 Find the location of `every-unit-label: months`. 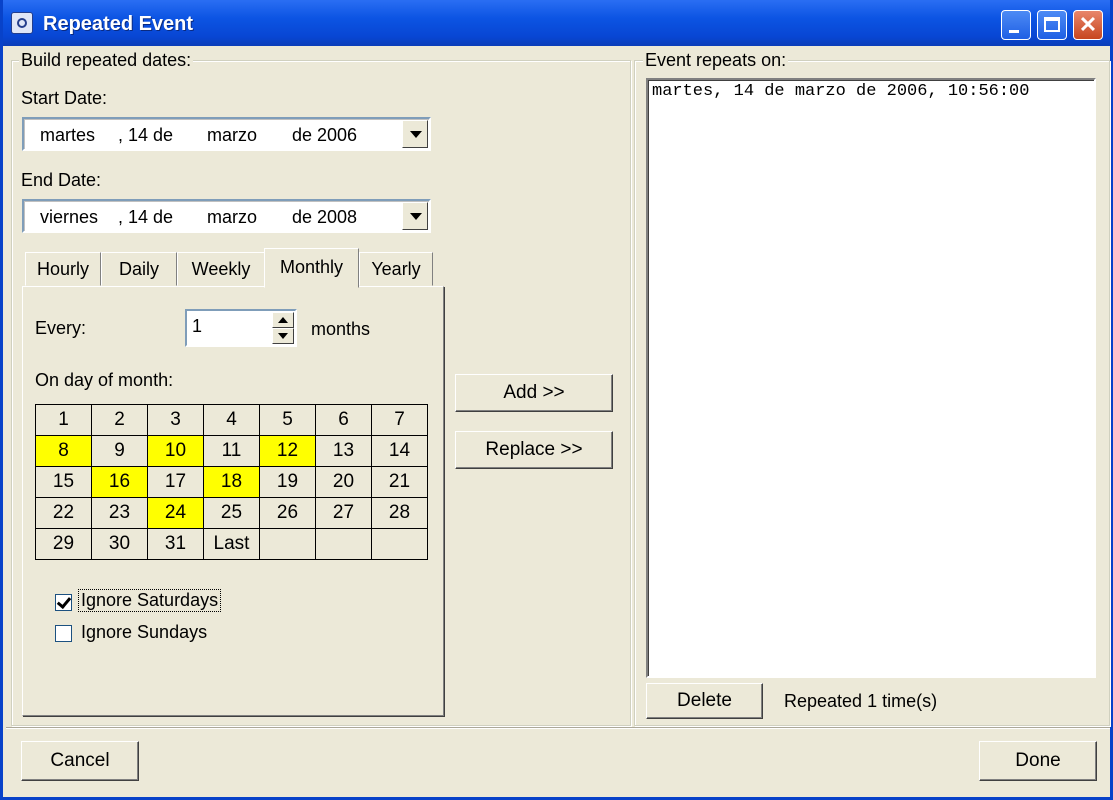

every-unit-label: months is located at coordinates (341, 329).